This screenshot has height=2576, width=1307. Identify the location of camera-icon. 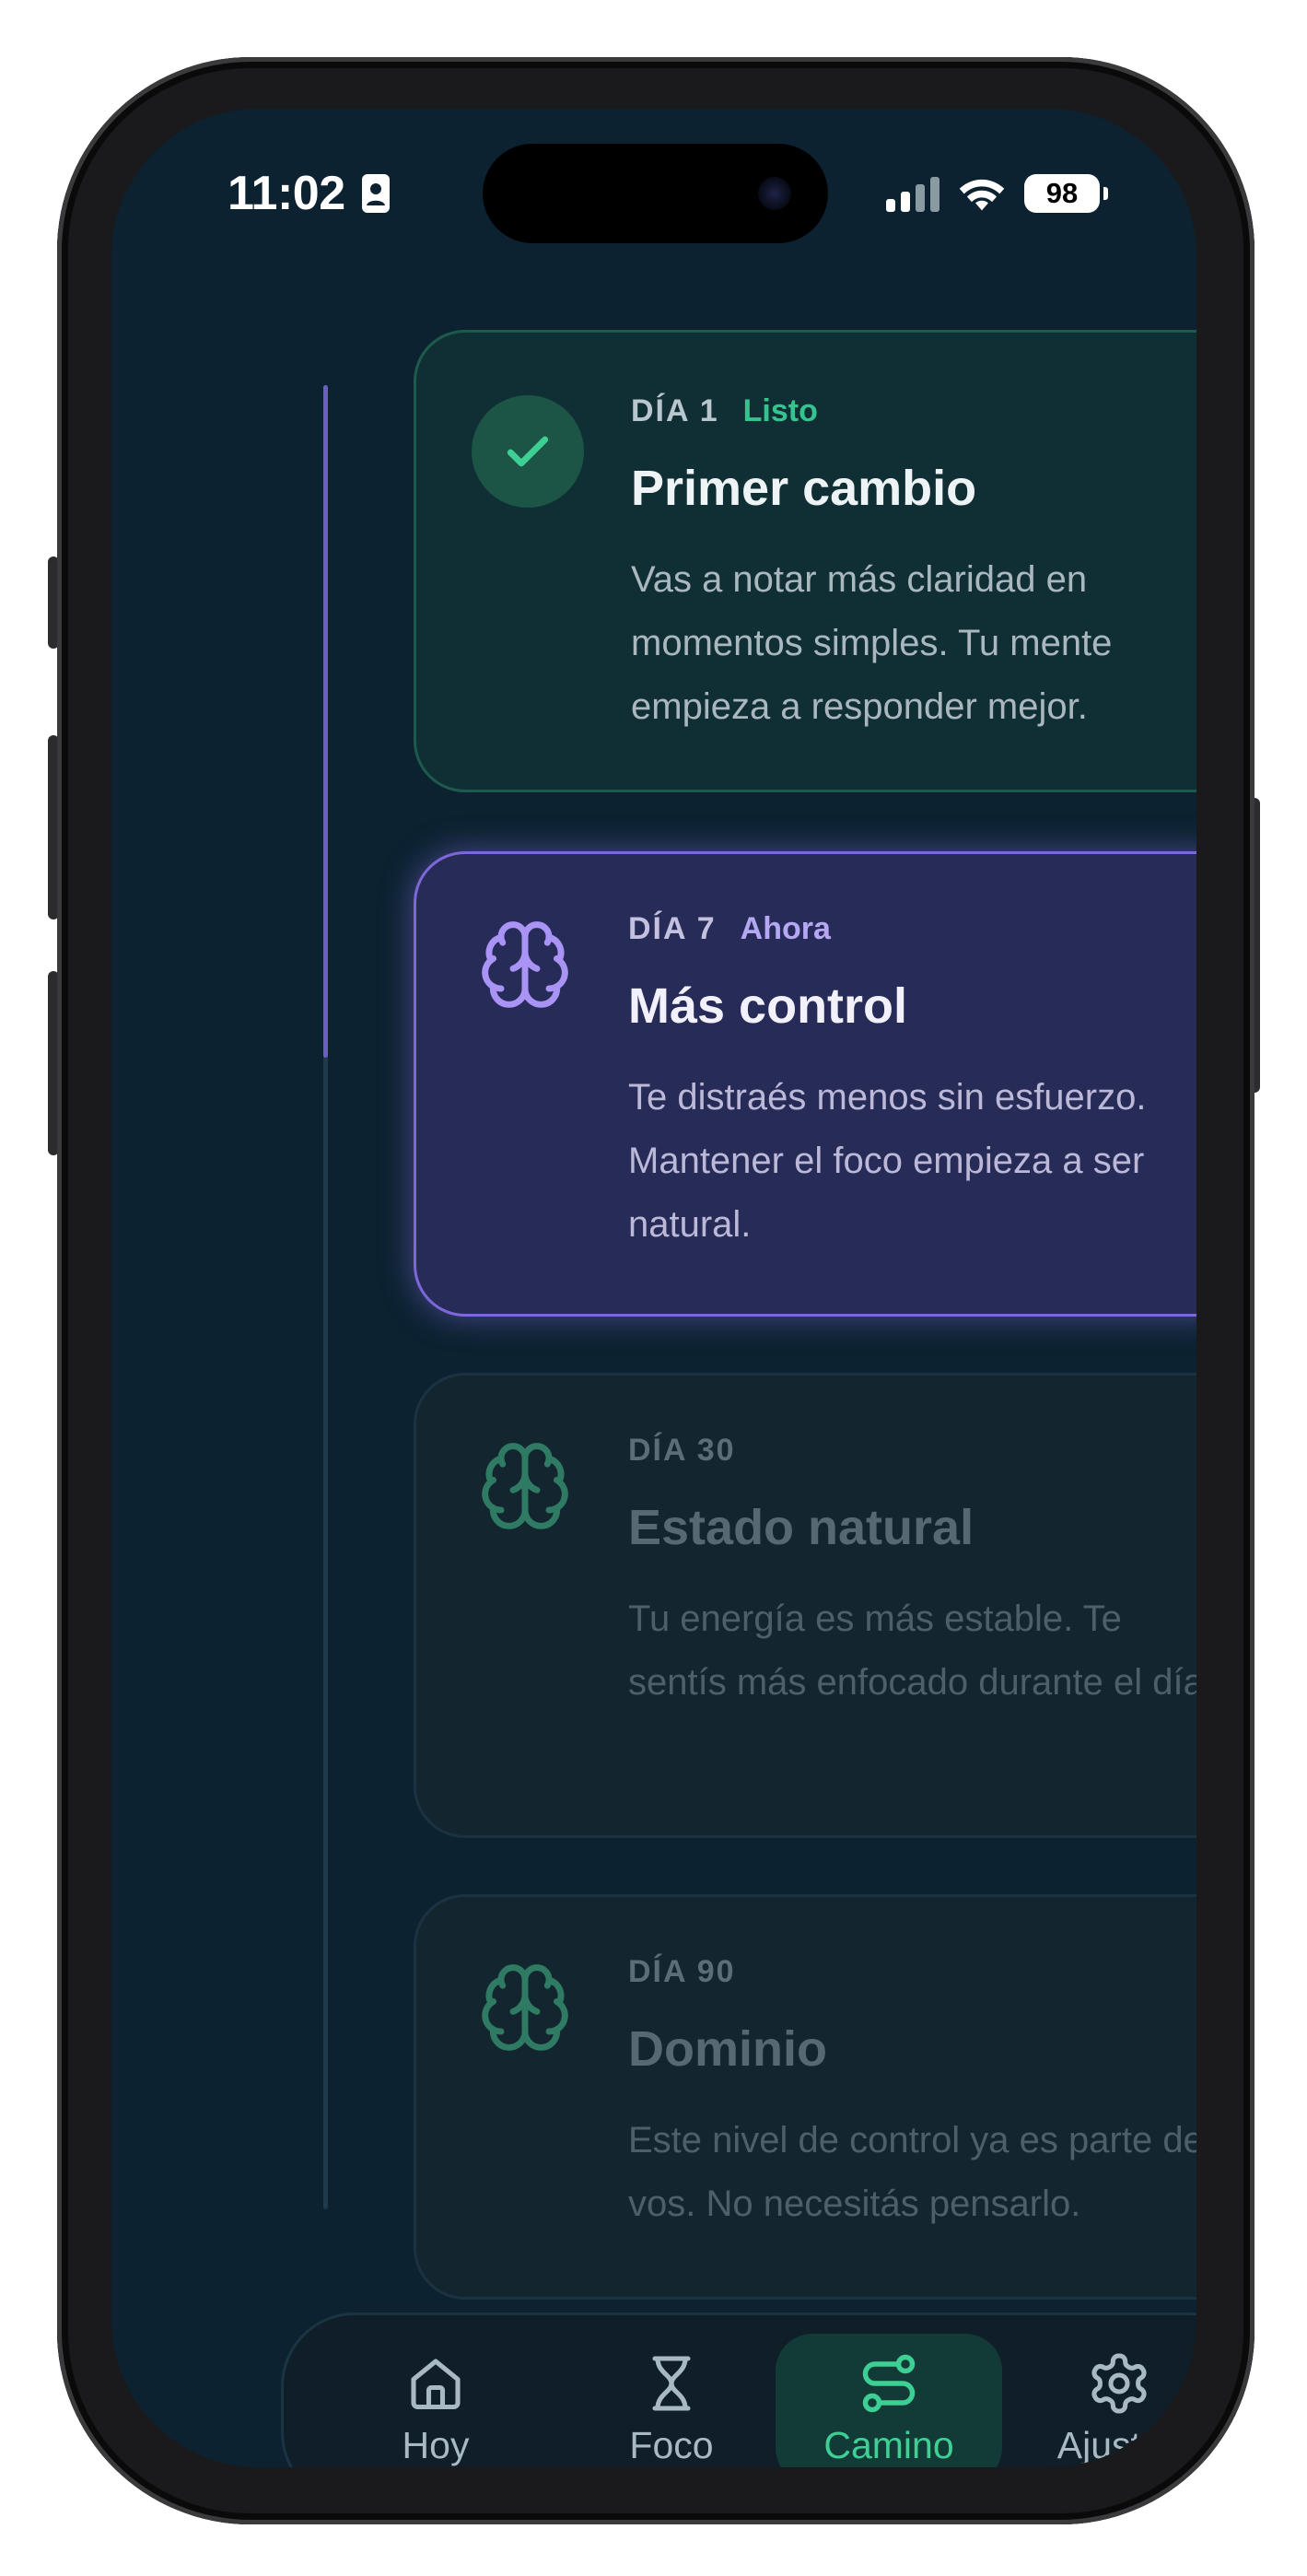
(774, 193).